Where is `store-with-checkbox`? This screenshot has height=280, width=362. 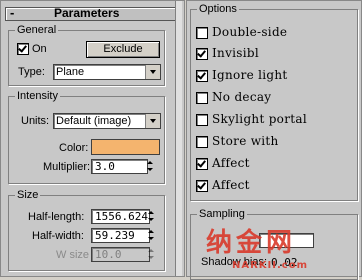 store-with-checkbox is located at coordinates (202, 142).